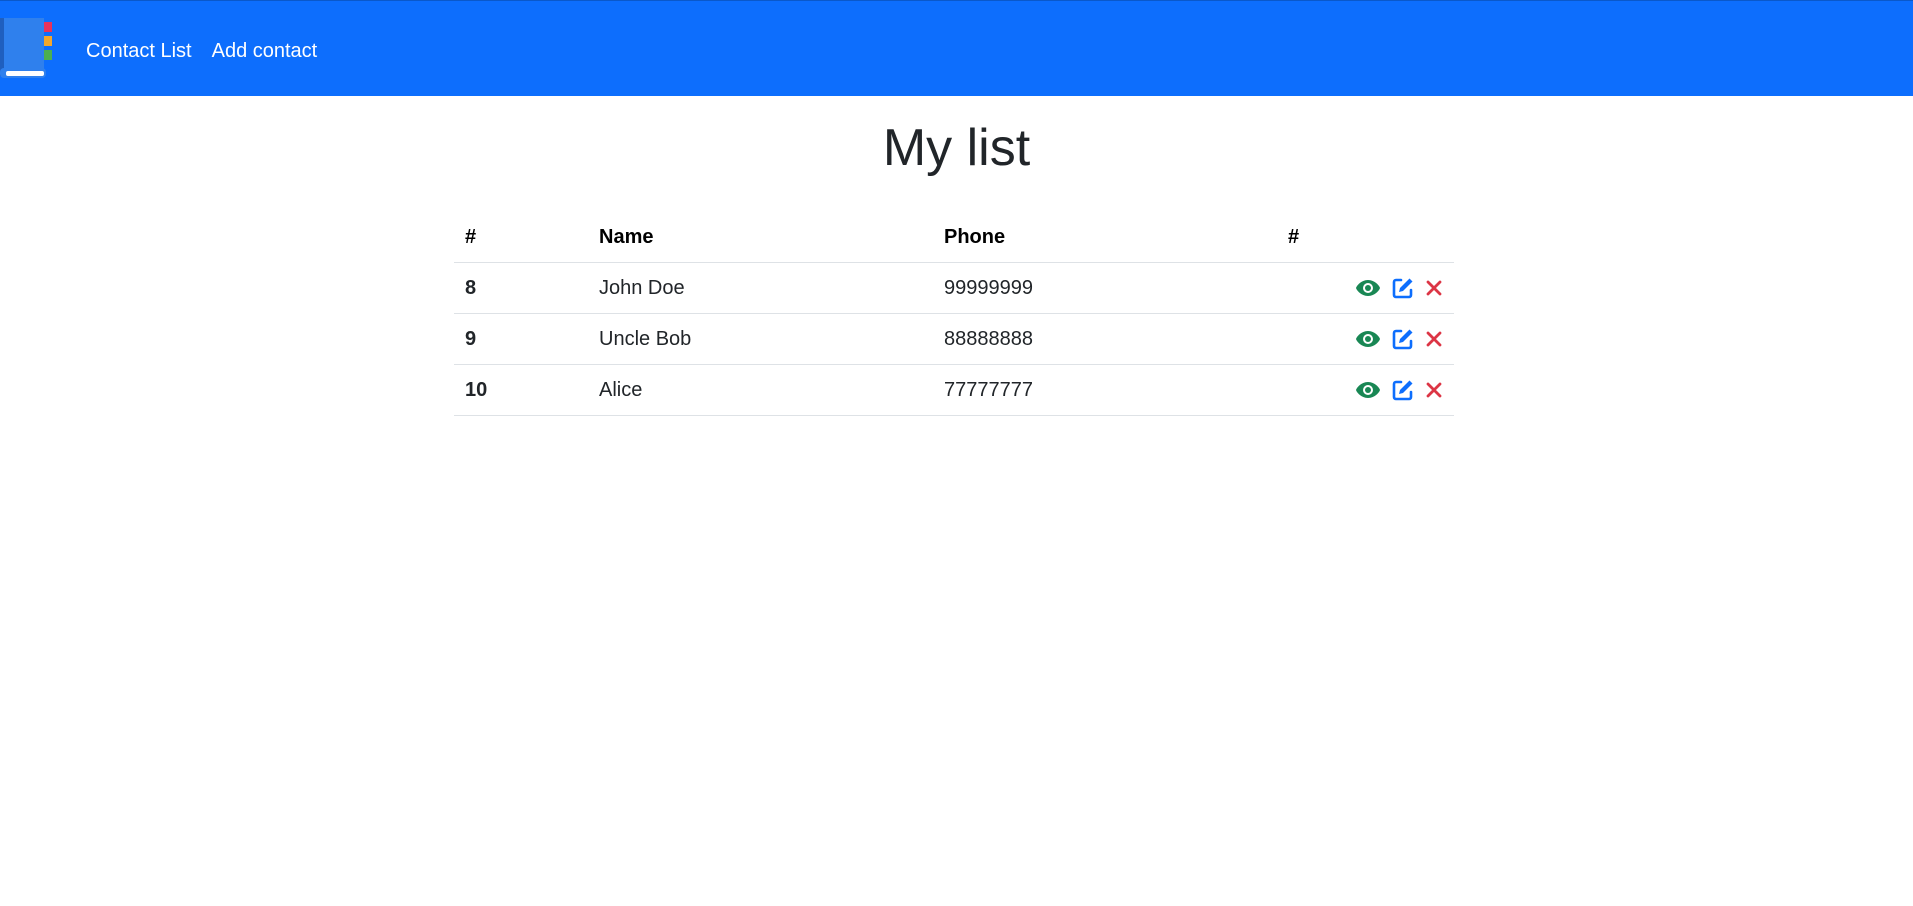 Image resolution: width=1913 pixels, height=906 pixels. Describe the element at coordinates (521, 288) in the screenshot. I see `row-id: 8` at that location.